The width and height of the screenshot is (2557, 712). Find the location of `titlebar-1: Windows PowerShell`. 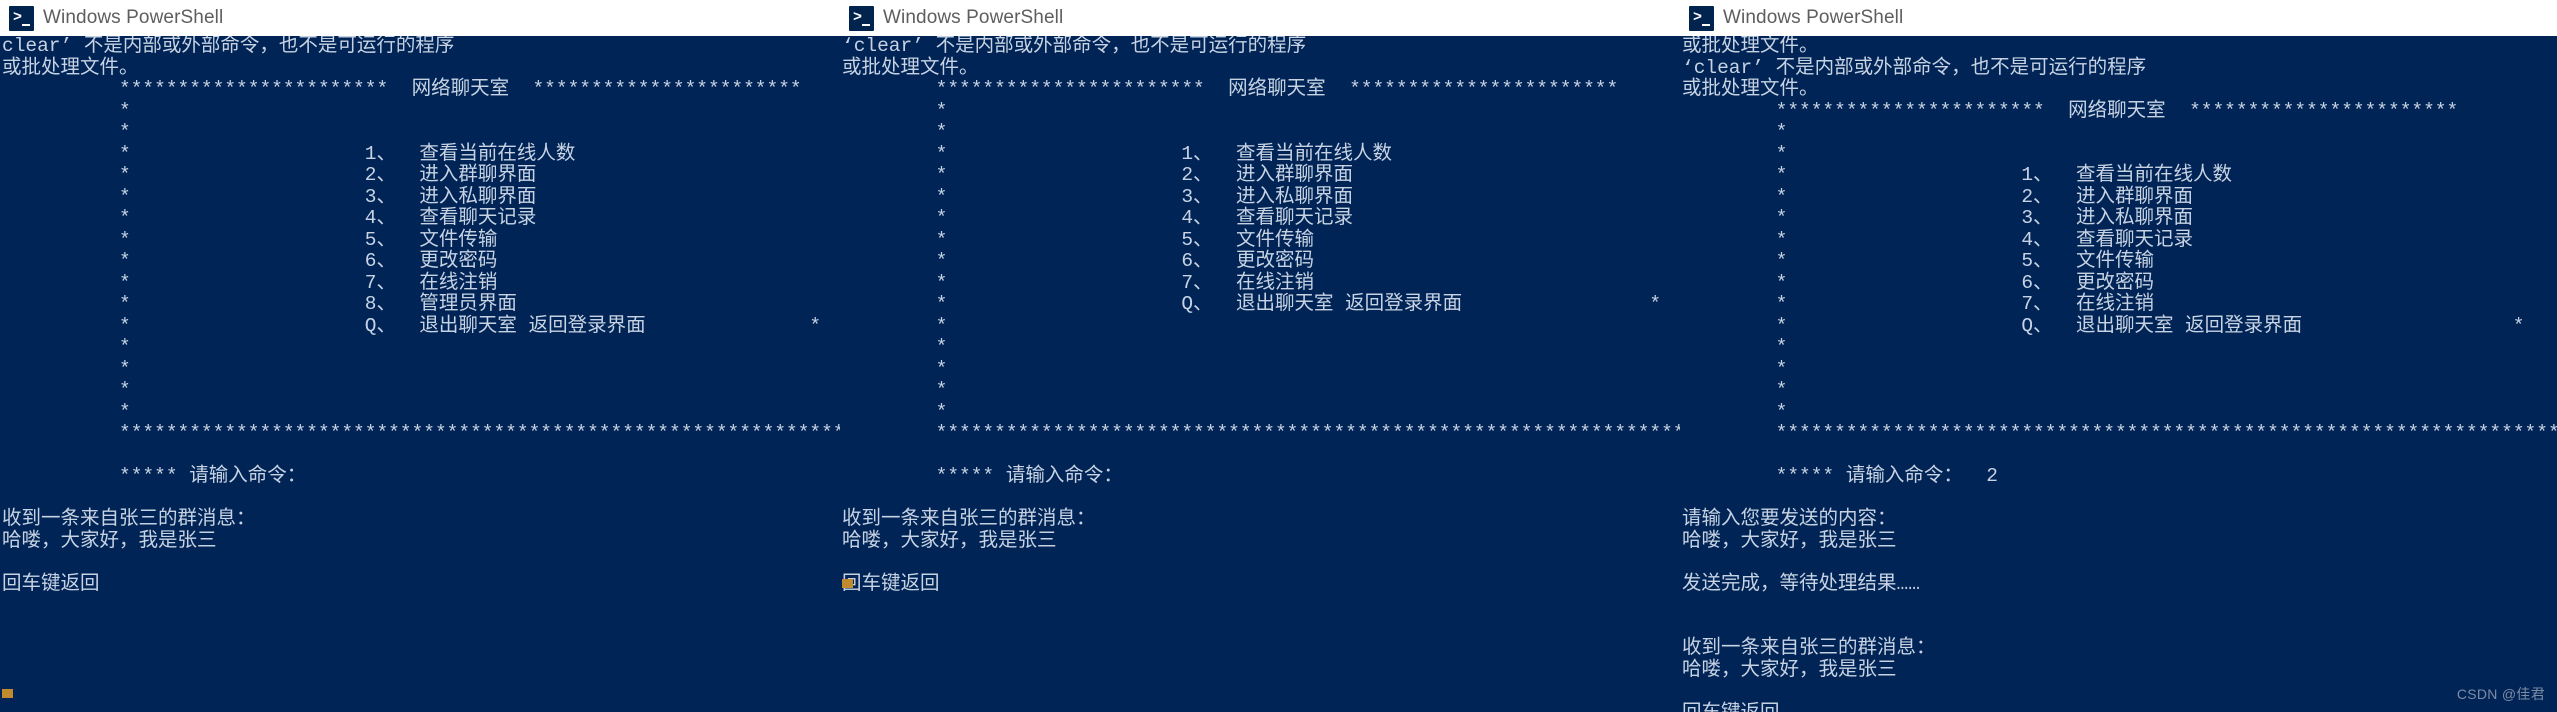

titlebar-1: Windows PowerShell is located at coordinates (420, 18).